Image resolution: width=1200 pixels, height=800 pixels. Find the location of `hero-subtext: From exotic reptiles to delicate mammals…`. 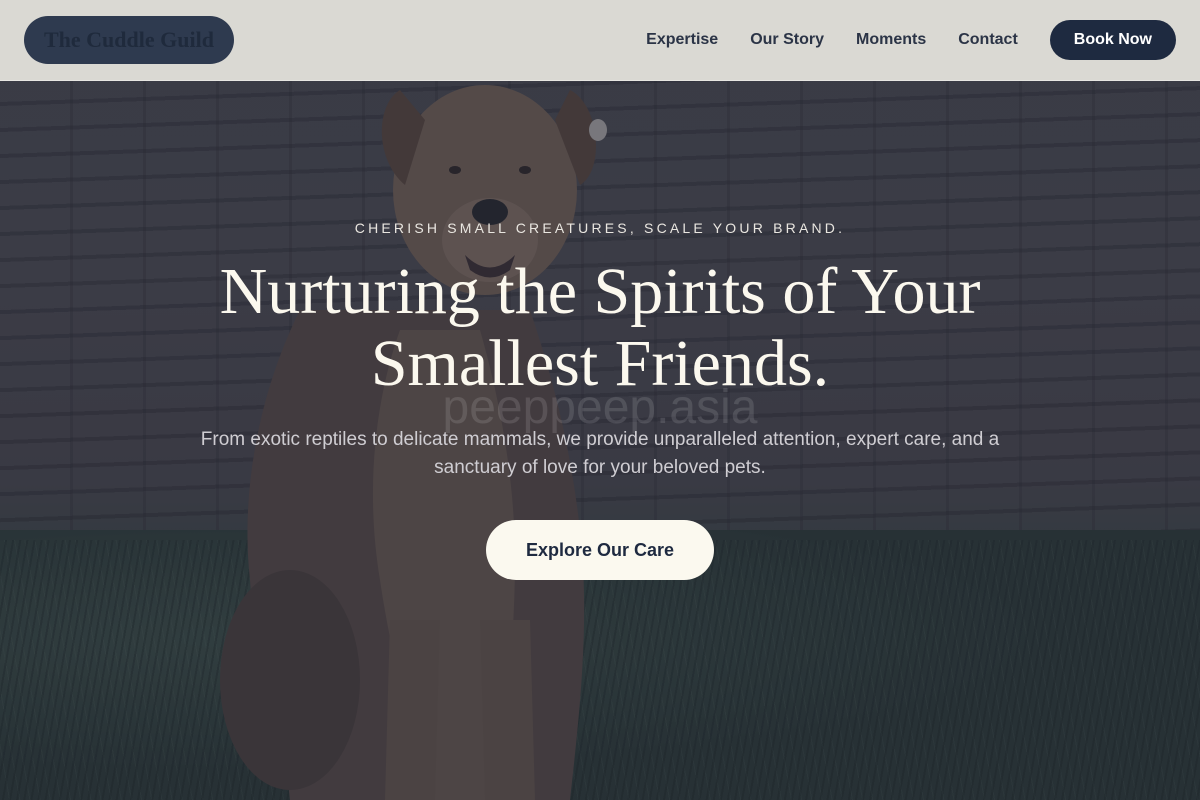

hero-subtext: From exotic reptiles to delicate mammals… is located at coordinates (600, 453).